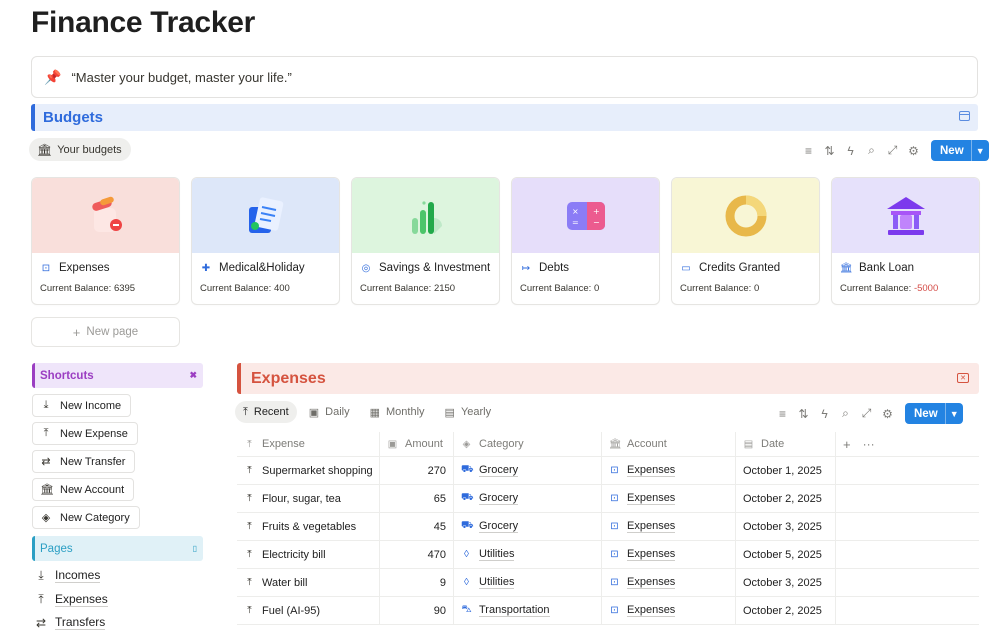  Describe the element at coordinates (193, 375) in the screenshot. I see `close-icon: ✖` at that location.